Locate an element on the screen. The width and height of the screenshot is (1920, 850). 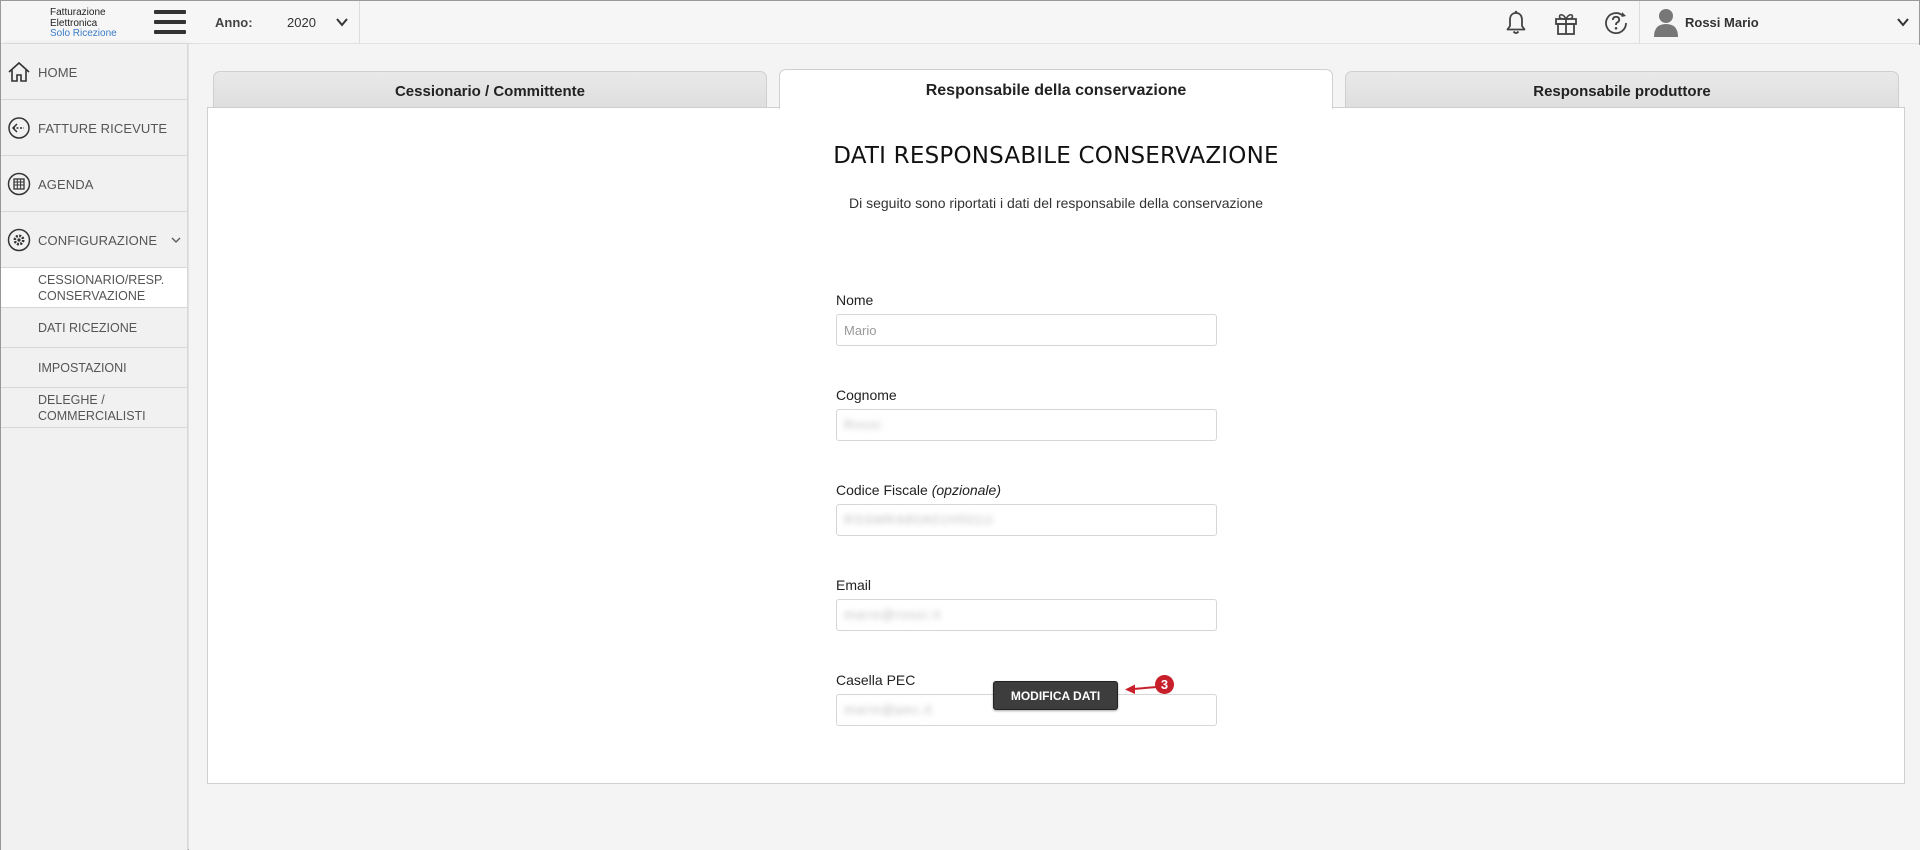
logo-line1: Fatturazione is located at coordinates (78, 12).